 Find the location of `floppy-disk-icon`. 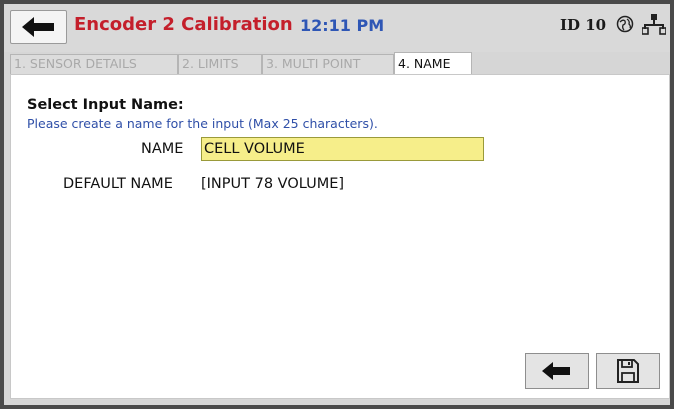

floppy-disk-icon is located at coordinates (628, 371).